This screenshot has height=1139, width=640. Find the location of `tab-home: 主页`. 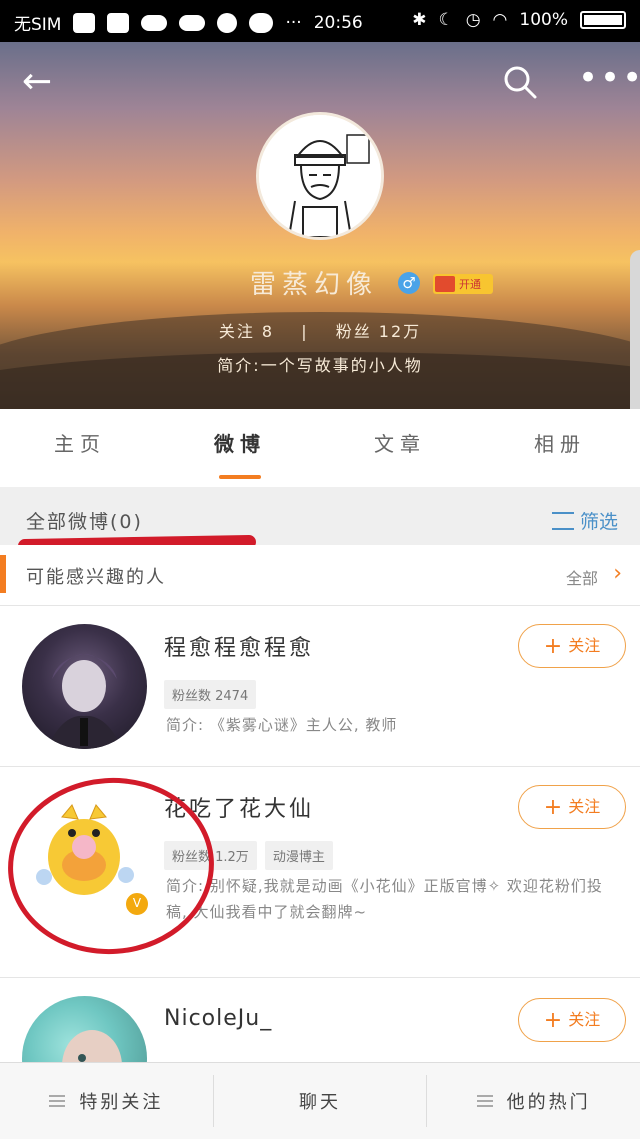

tab-home: 主页 is located at coordinates (80, 448).